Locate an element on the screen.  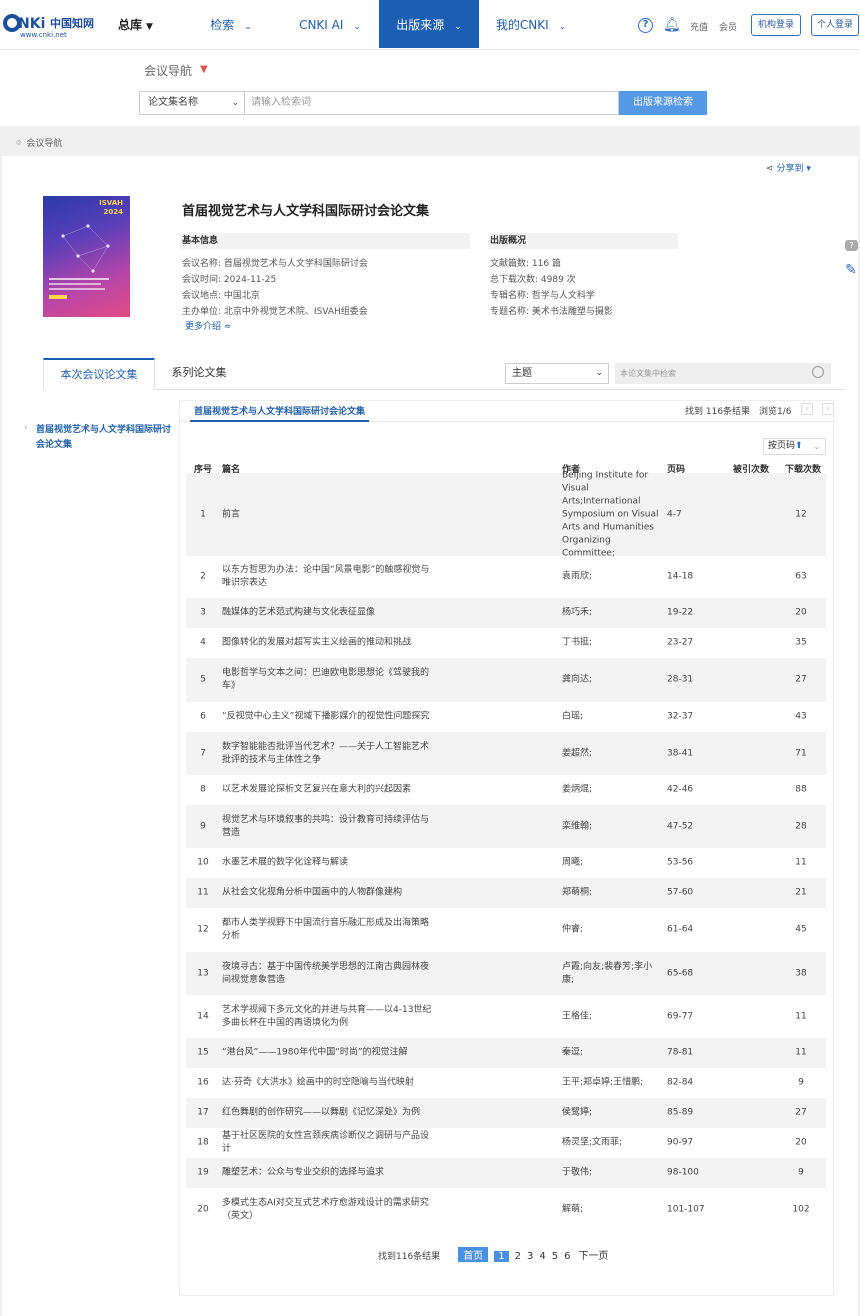
article-title-link: 电影哲学与文本之间：巴迪欧电影思想论《驾驶我的车》 is located at coordinates (329, 680).